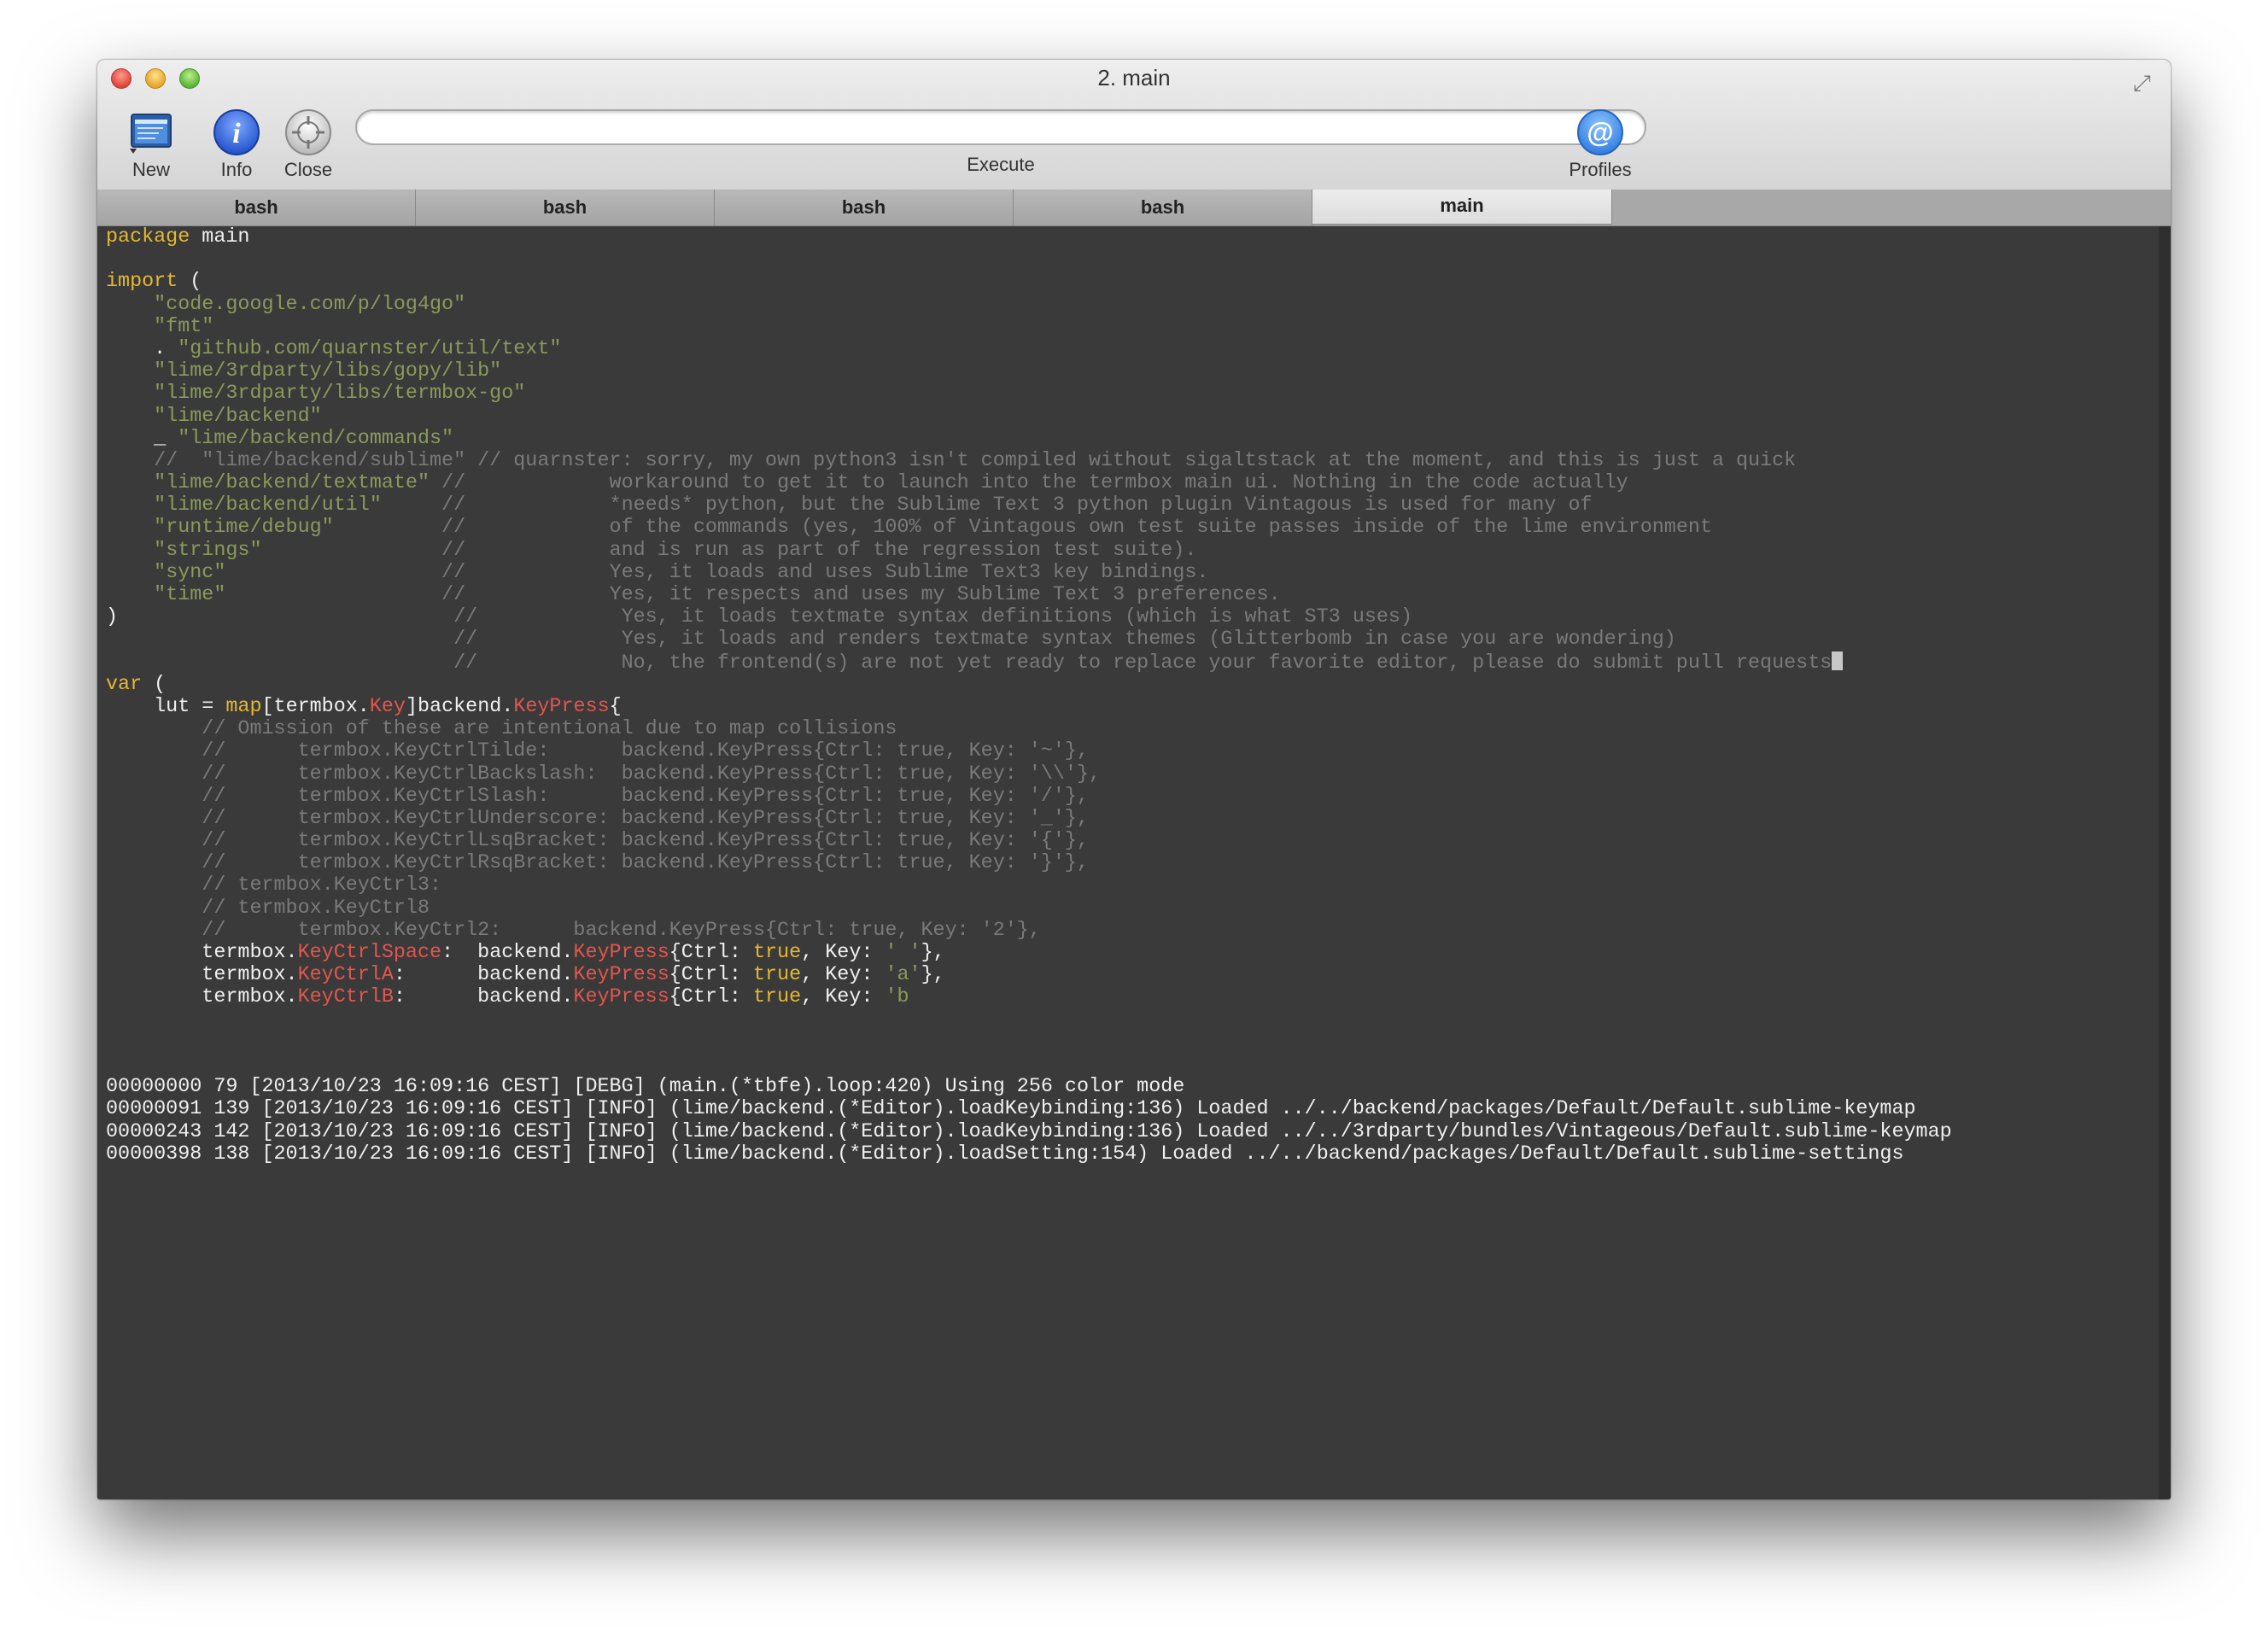 The height and width of the screenshot is (1636, 2268). Describe the element at coordinates (903, 953) in the screenshot. I see `terminal-token: ' '` at that location.